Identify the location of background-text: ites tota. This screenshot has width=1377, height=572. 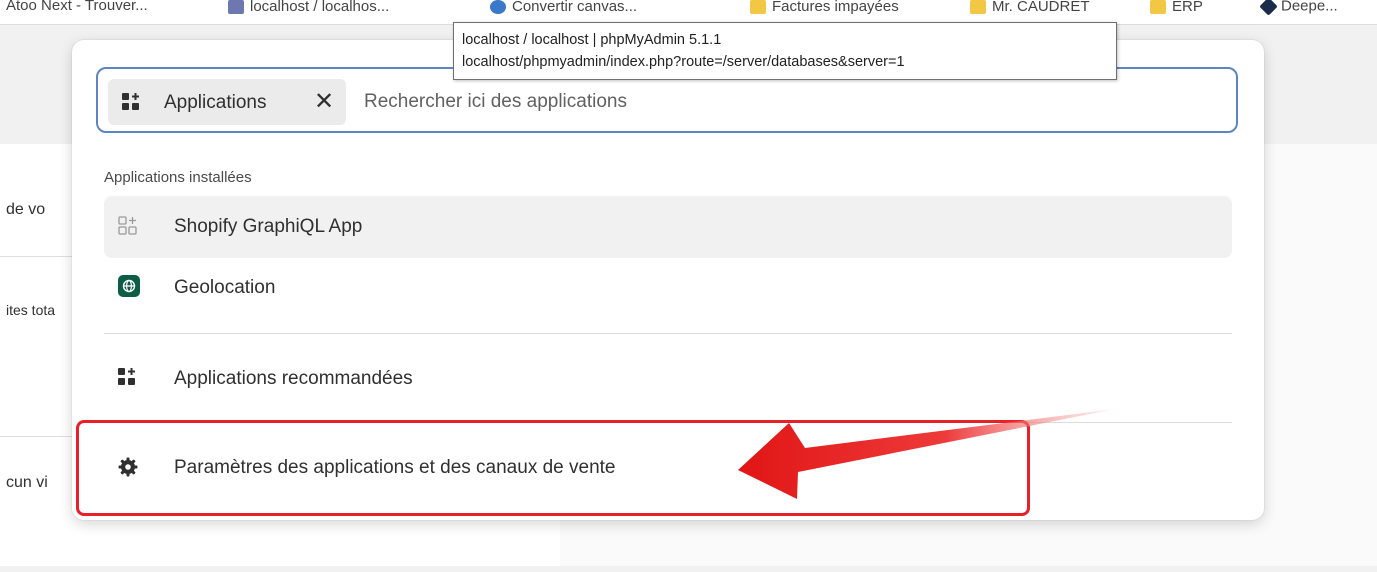
(31, 310).